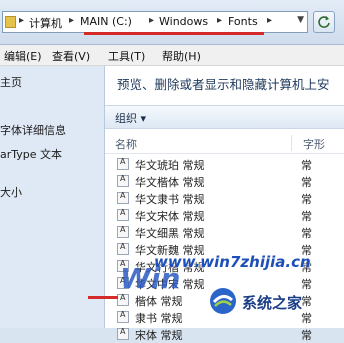 The height and width of the screenshot is (343, 344). What do you see at coordinates (103, 297) in the screenshot?
I see `red-pointer-line` at bounding box center [103, 297].